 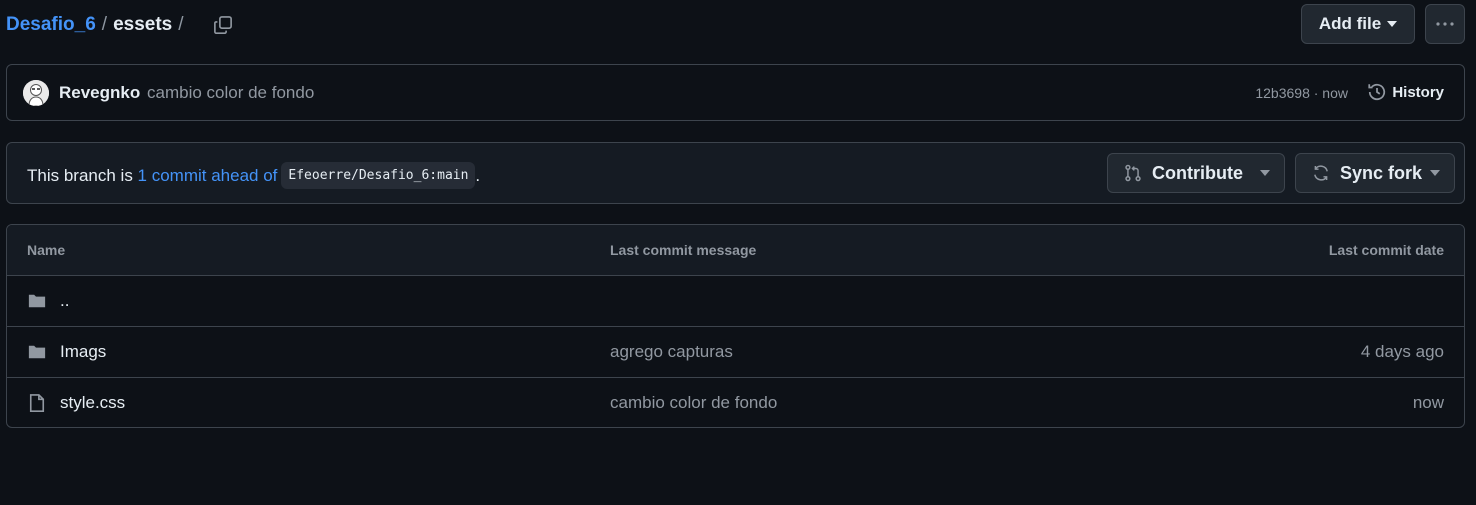 I want to click on breadcrumb: Desafio_6 / essets /, so click(x=120, y=25).